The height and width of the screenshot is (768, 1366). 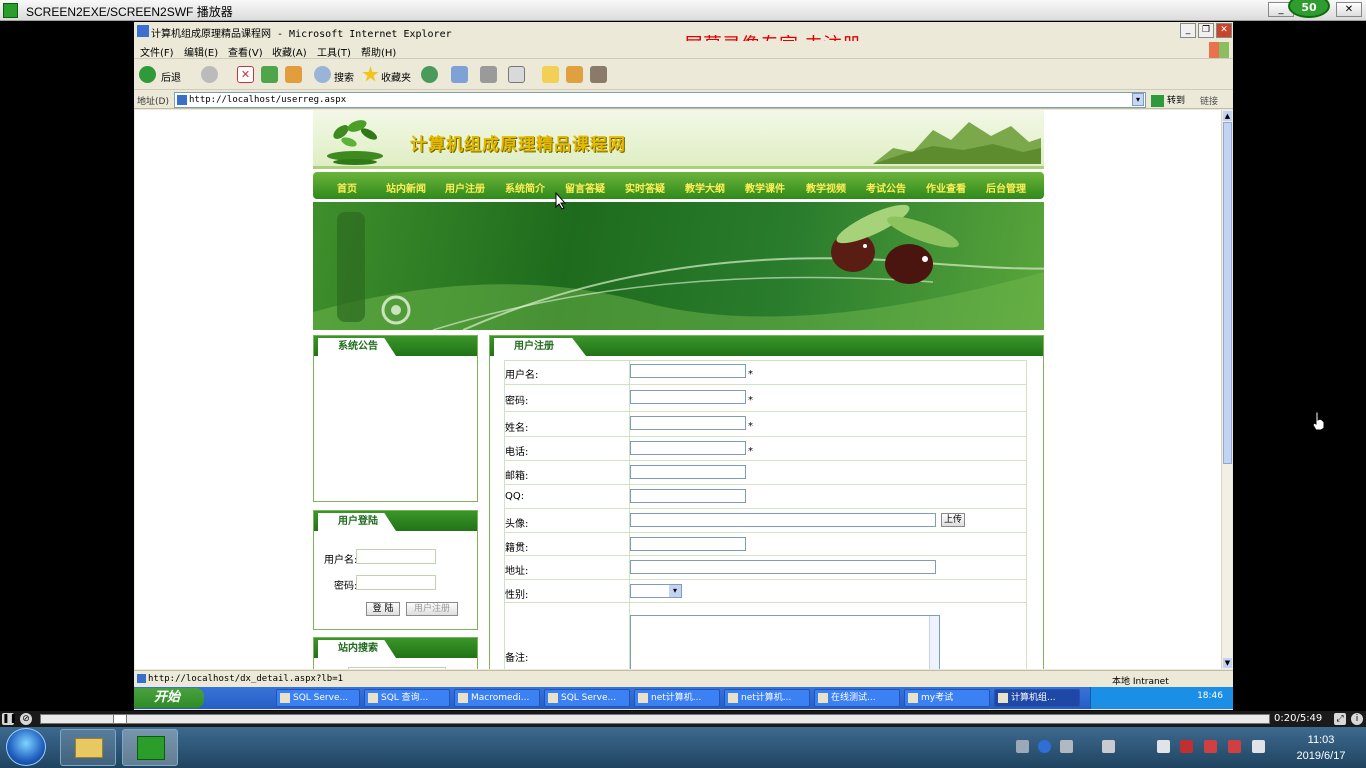 What do you see at coordinates (1044, 746) in the screenshot?
I see `help-icon` at bounding box center [1044, 746].